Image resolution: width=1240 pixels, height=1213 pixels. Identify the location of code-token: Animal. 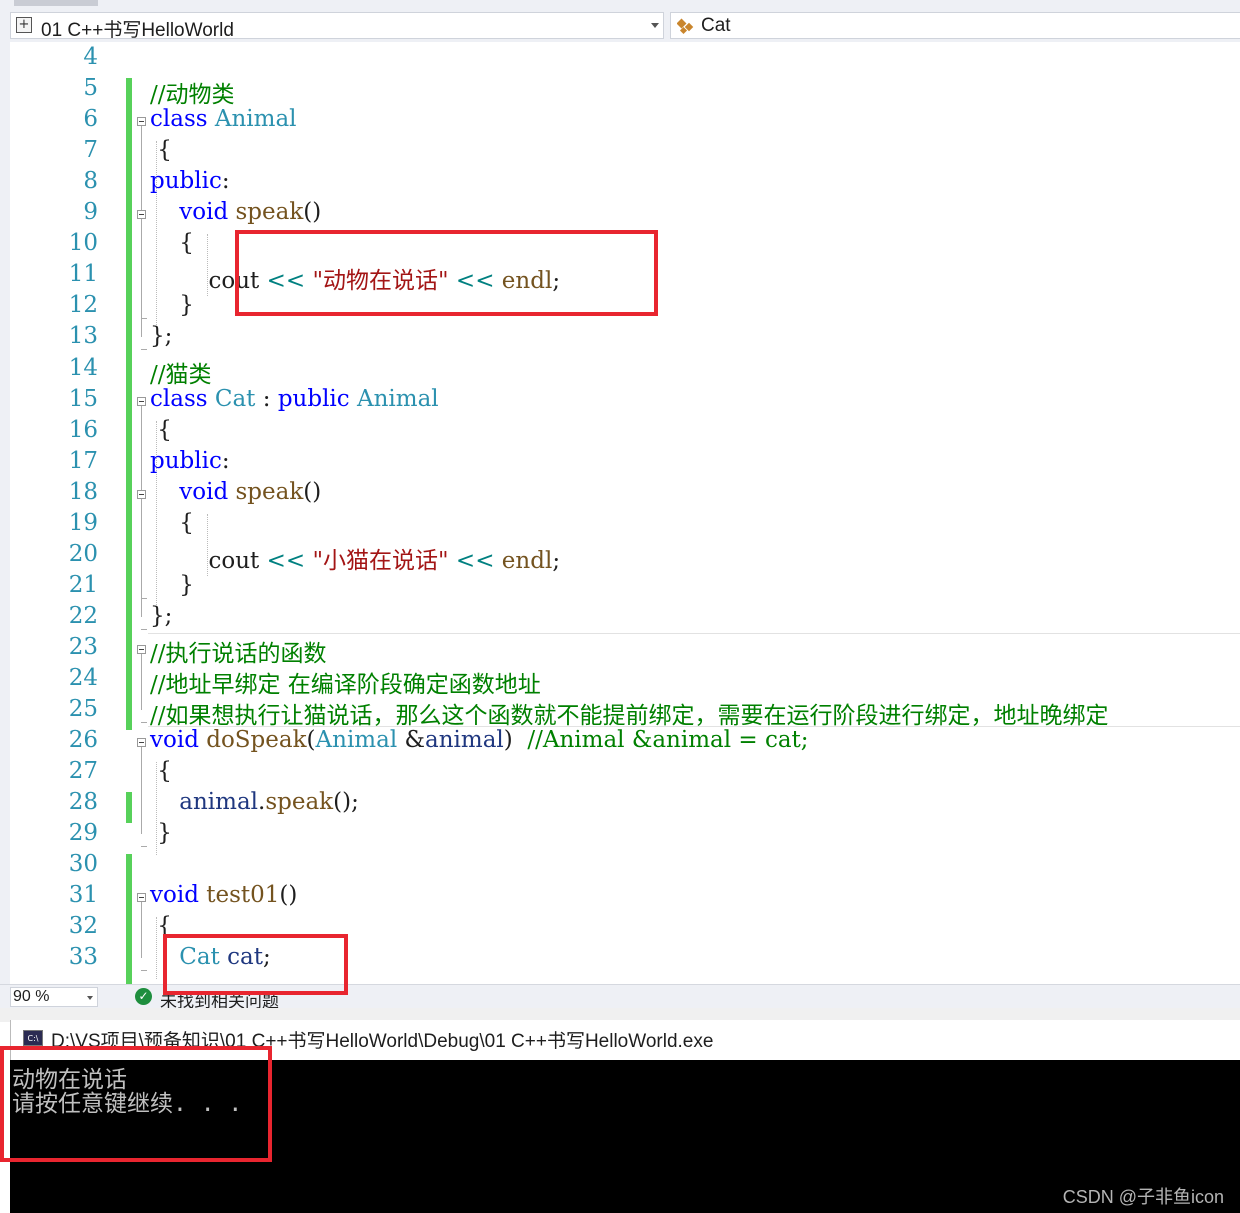
(356, 740).